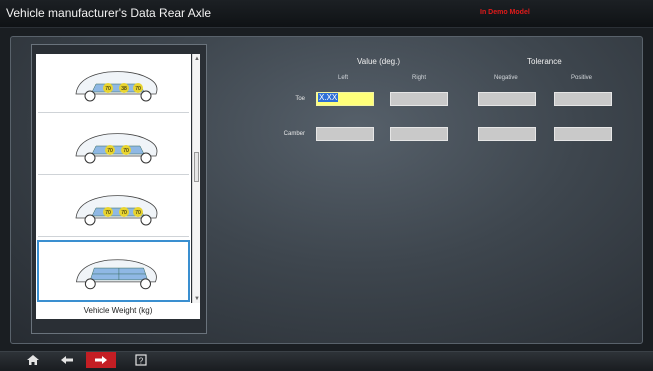 The width and height of the screenshot is (653, 371). I want to click on window-title: Vehicle manufacturer's Data Rear Axle, so click(109, 13).